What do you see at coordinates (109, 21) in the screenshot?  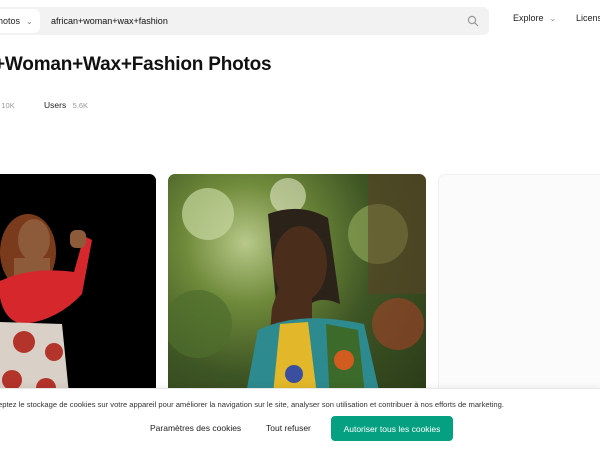 I see `search-input: african+woman+wax+fashion` at bounding box center [109, 21].